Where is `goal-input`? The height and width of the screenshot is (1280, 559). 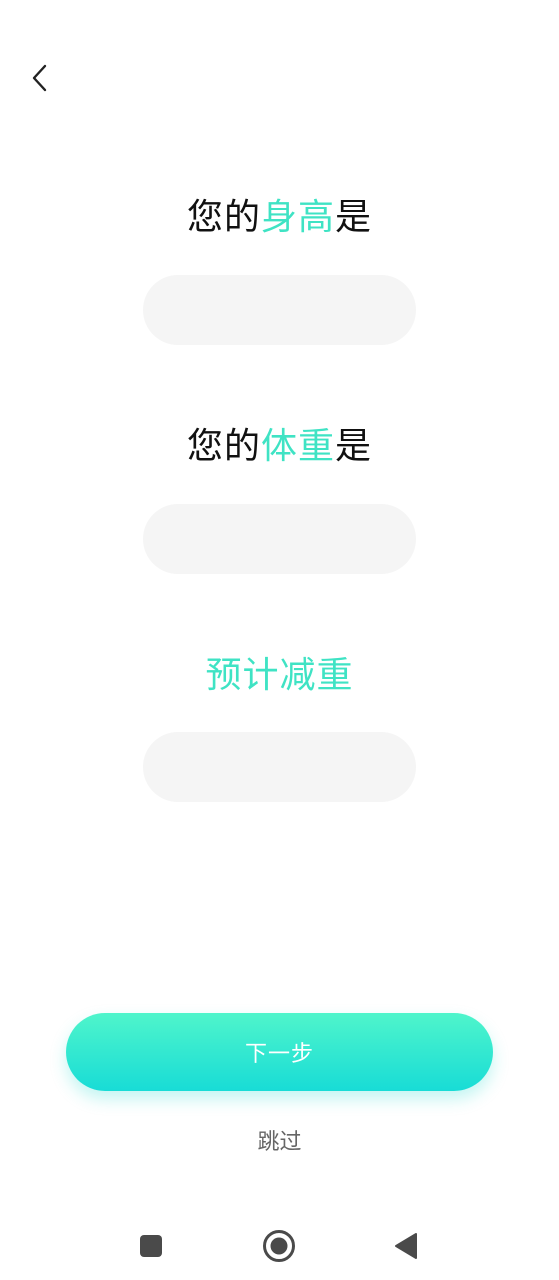 goal-input is located at coordinates (279, 767).